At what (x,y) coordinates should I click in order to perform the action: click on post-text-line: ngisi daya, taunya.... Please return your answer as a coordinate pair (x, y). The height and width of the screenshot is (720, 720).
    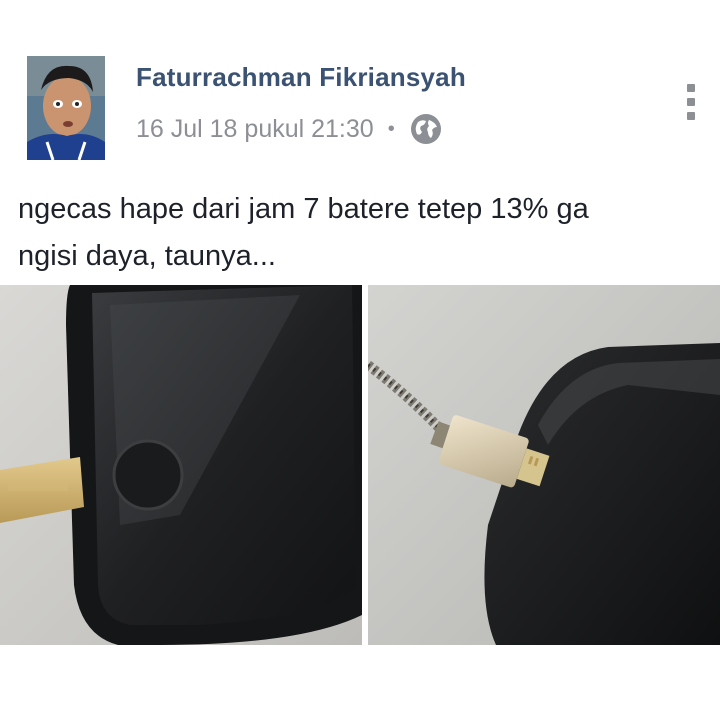
    Looking at the image, I should click on (147, 256).